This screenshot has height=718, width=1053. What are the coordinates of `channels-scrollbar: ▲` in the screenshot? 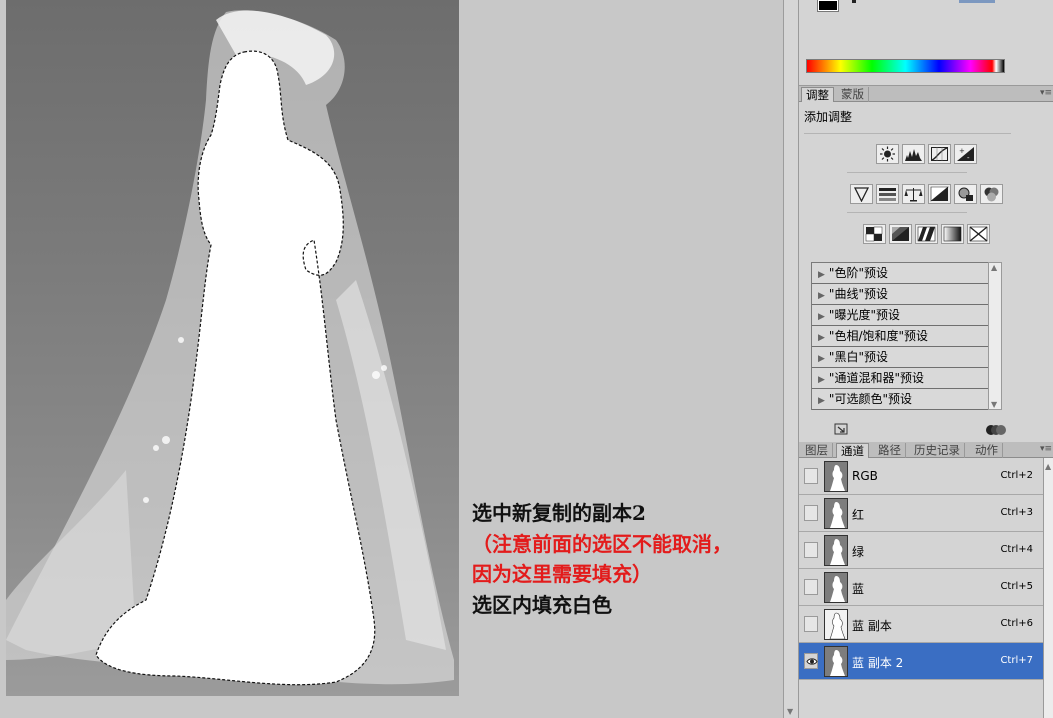 It's located at (1048, 588).